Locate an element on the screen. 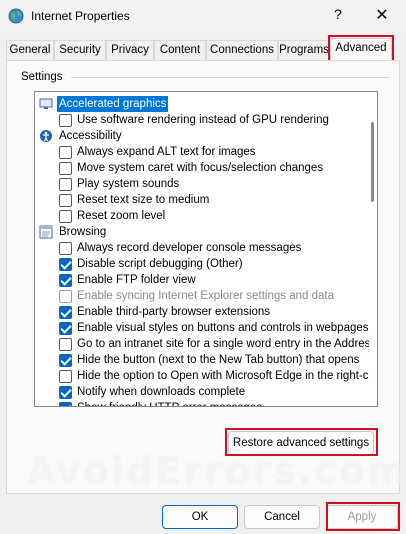 This screenshot has width=406, height=534. close-button: ✕ is located at coordinates (382, 15).